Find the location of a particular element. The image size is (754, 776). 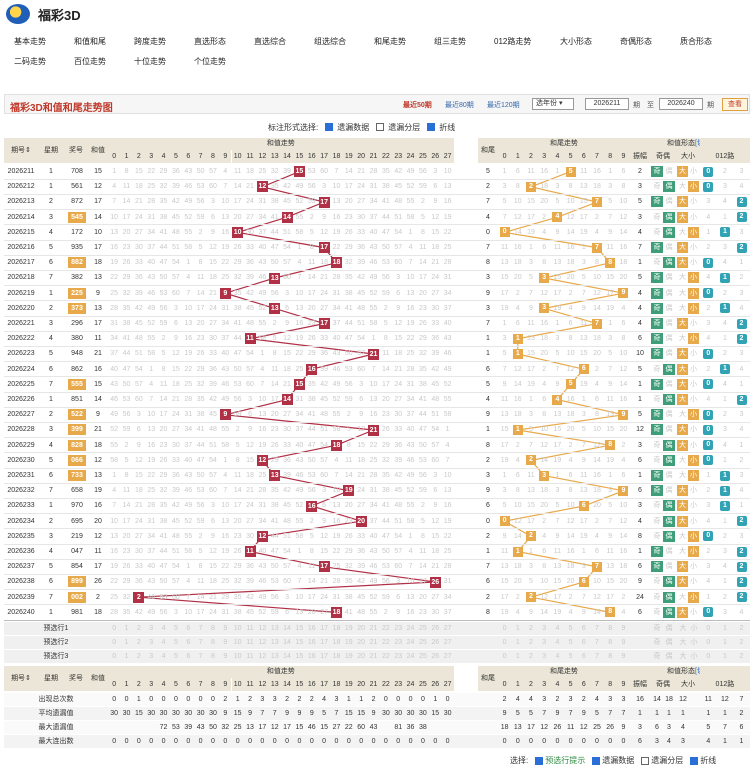

query-button: 查看 is located at coordinates (735, 104).